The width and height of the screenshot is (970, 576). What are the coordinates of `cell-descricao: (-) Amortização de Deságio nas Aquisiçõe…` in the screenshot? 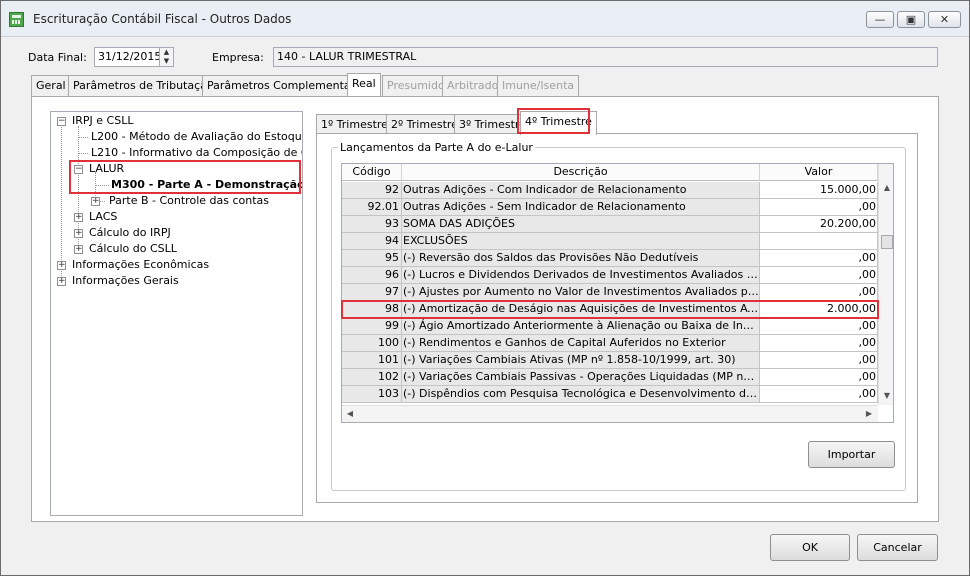 It's located at (581, 309).